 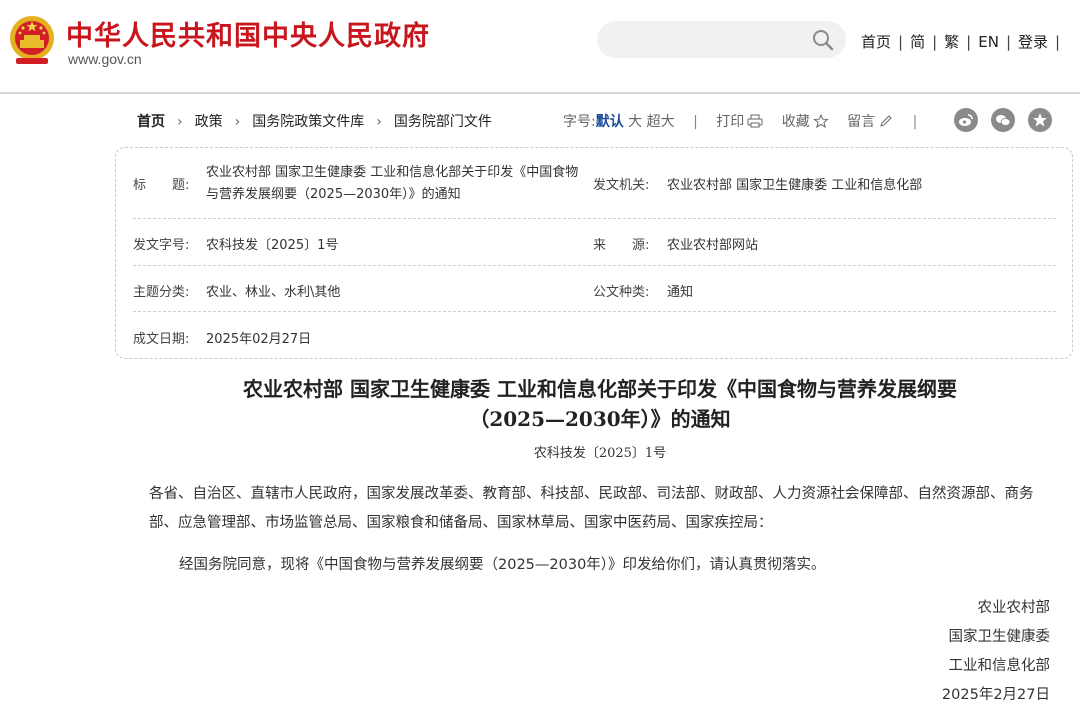 I want to click on search-icon, so click(x=823, y=40).